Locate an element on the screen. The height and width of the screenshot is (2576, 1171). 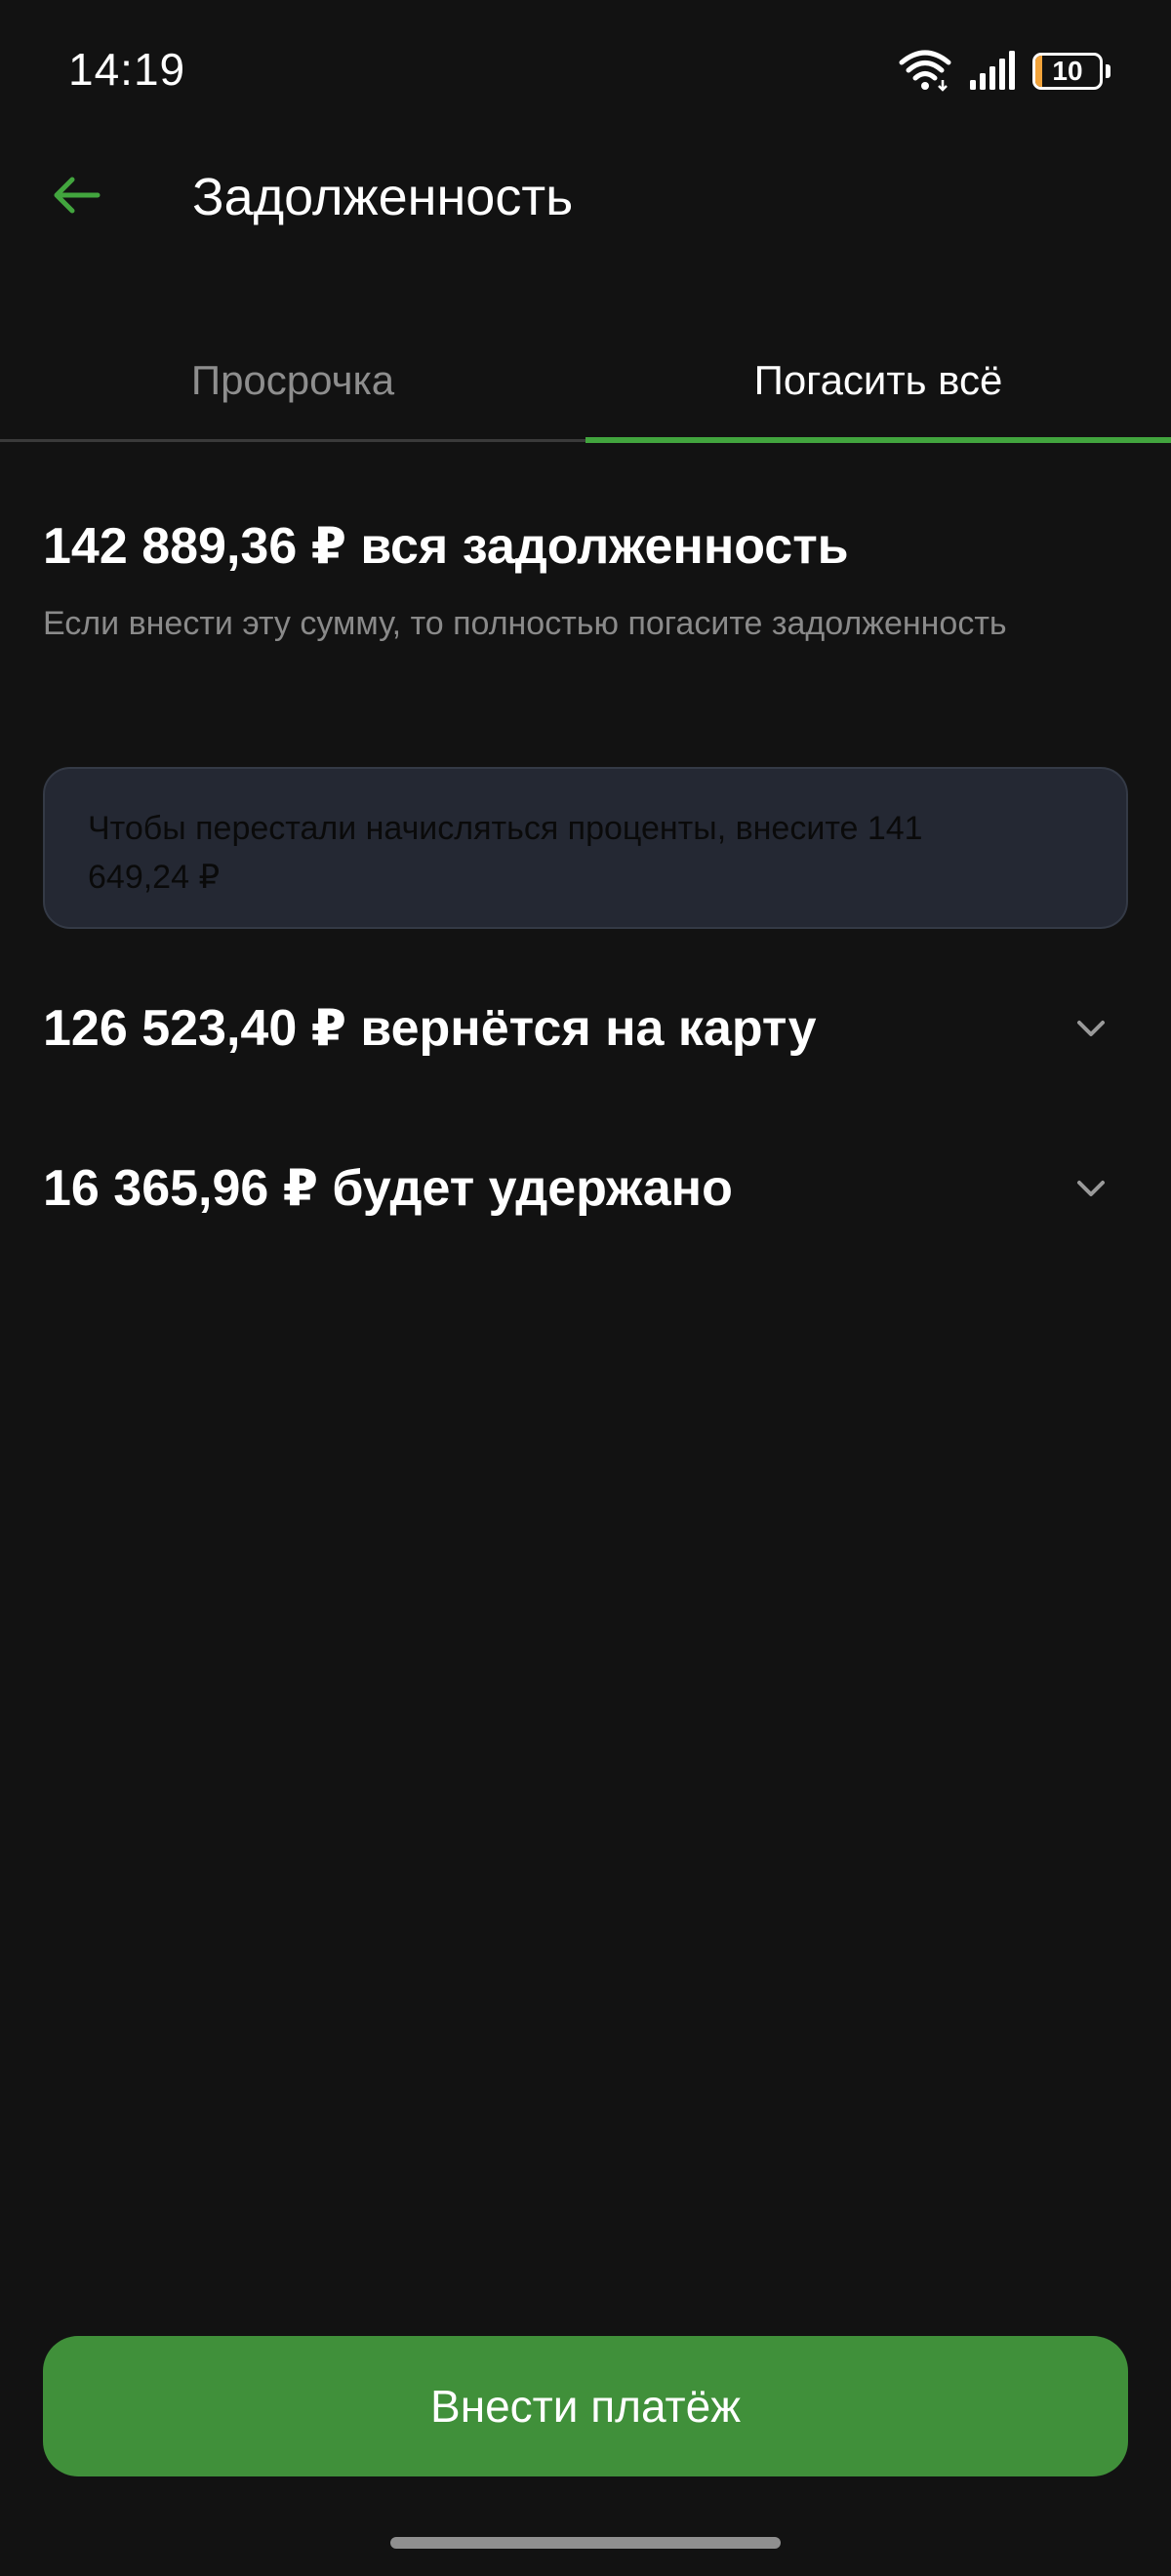
tab-bar: Просрочка Погасить всё is located at coordinates (585, 382).